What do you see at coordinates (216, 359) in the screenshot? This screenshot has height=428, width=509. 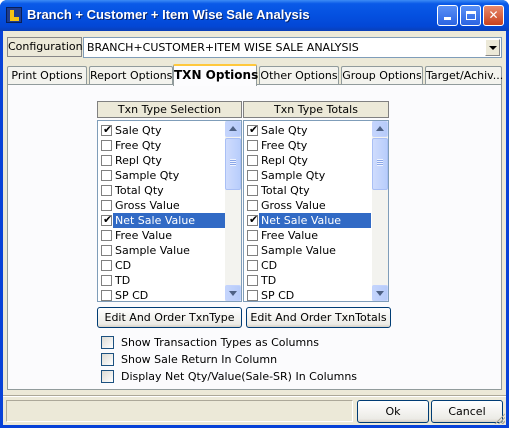 I see `show-sale-return-option: Show Sale Return In Column` at bounding box center [216, 359].